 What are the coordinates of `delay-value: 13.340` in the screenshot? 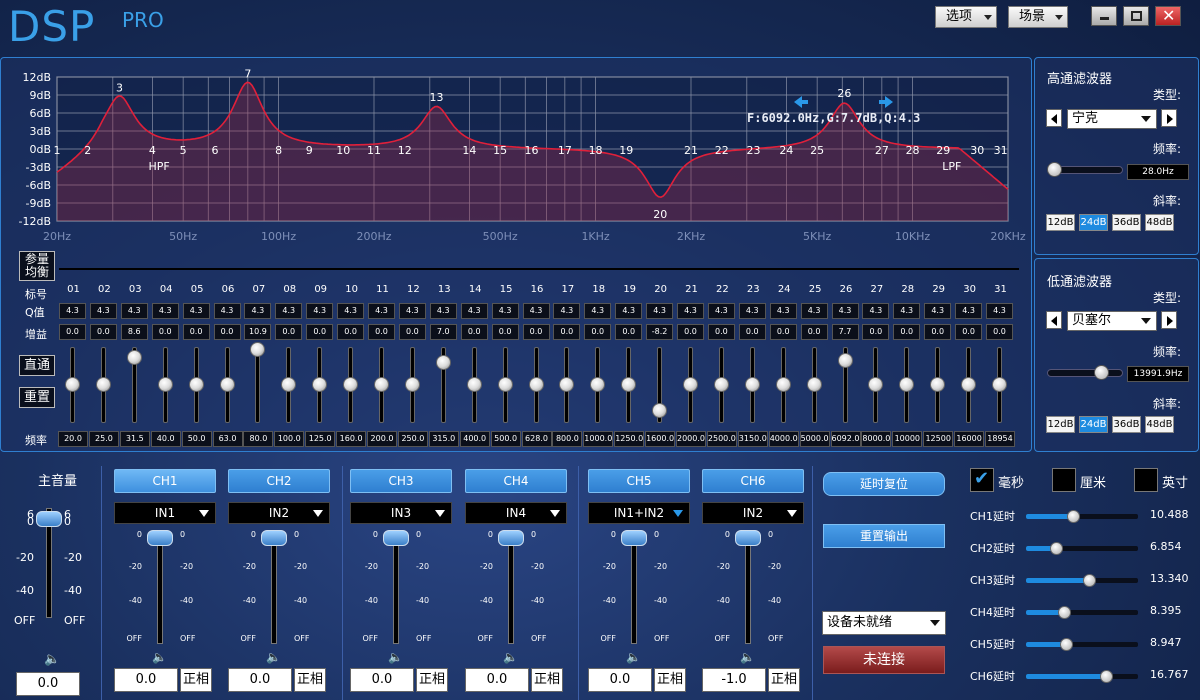 It's located at (1169, 578).